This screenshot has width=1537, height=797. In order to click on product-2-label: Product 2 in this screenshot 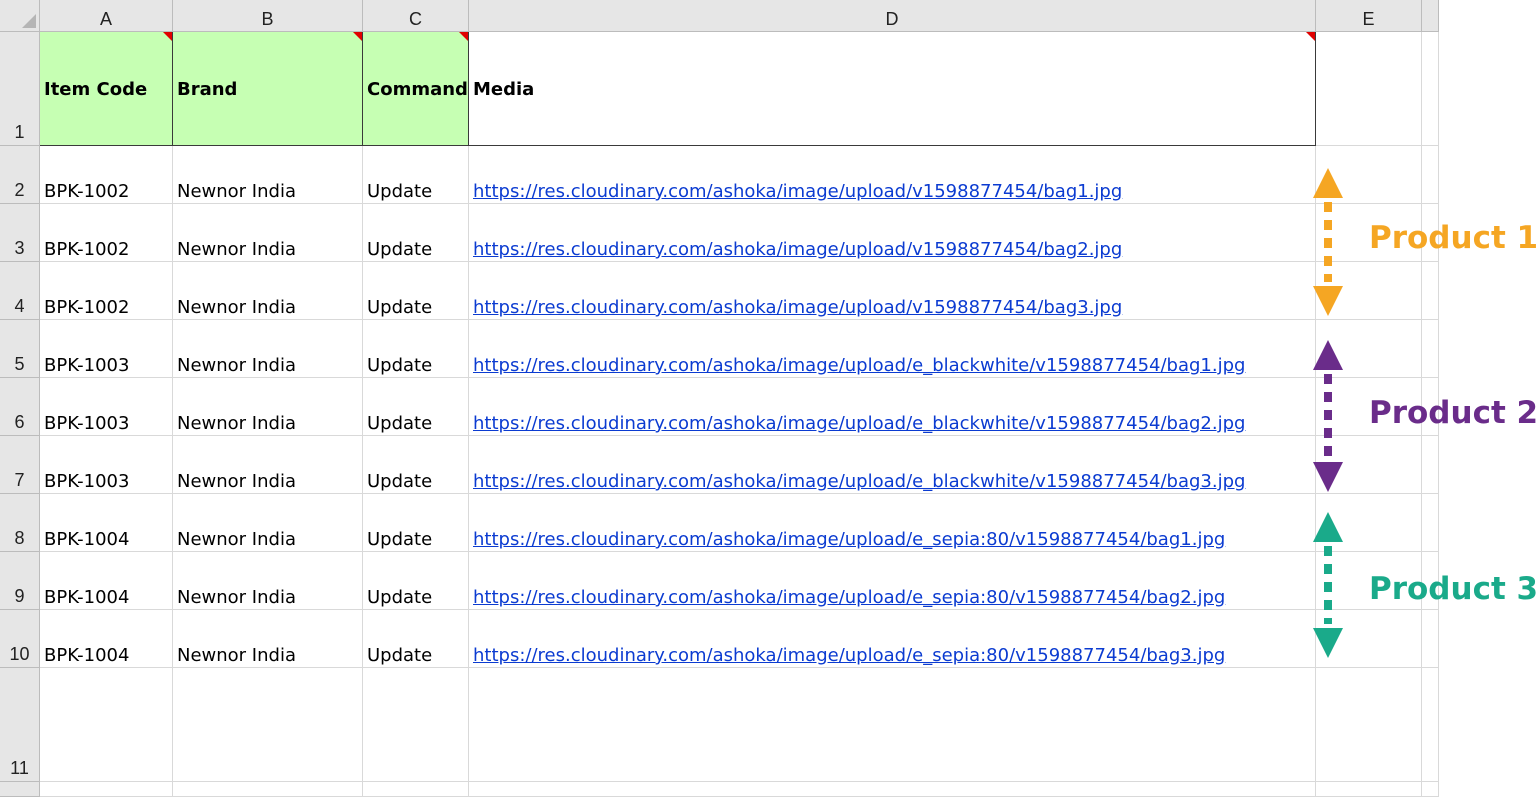, I will do `click(1453, 413)`.